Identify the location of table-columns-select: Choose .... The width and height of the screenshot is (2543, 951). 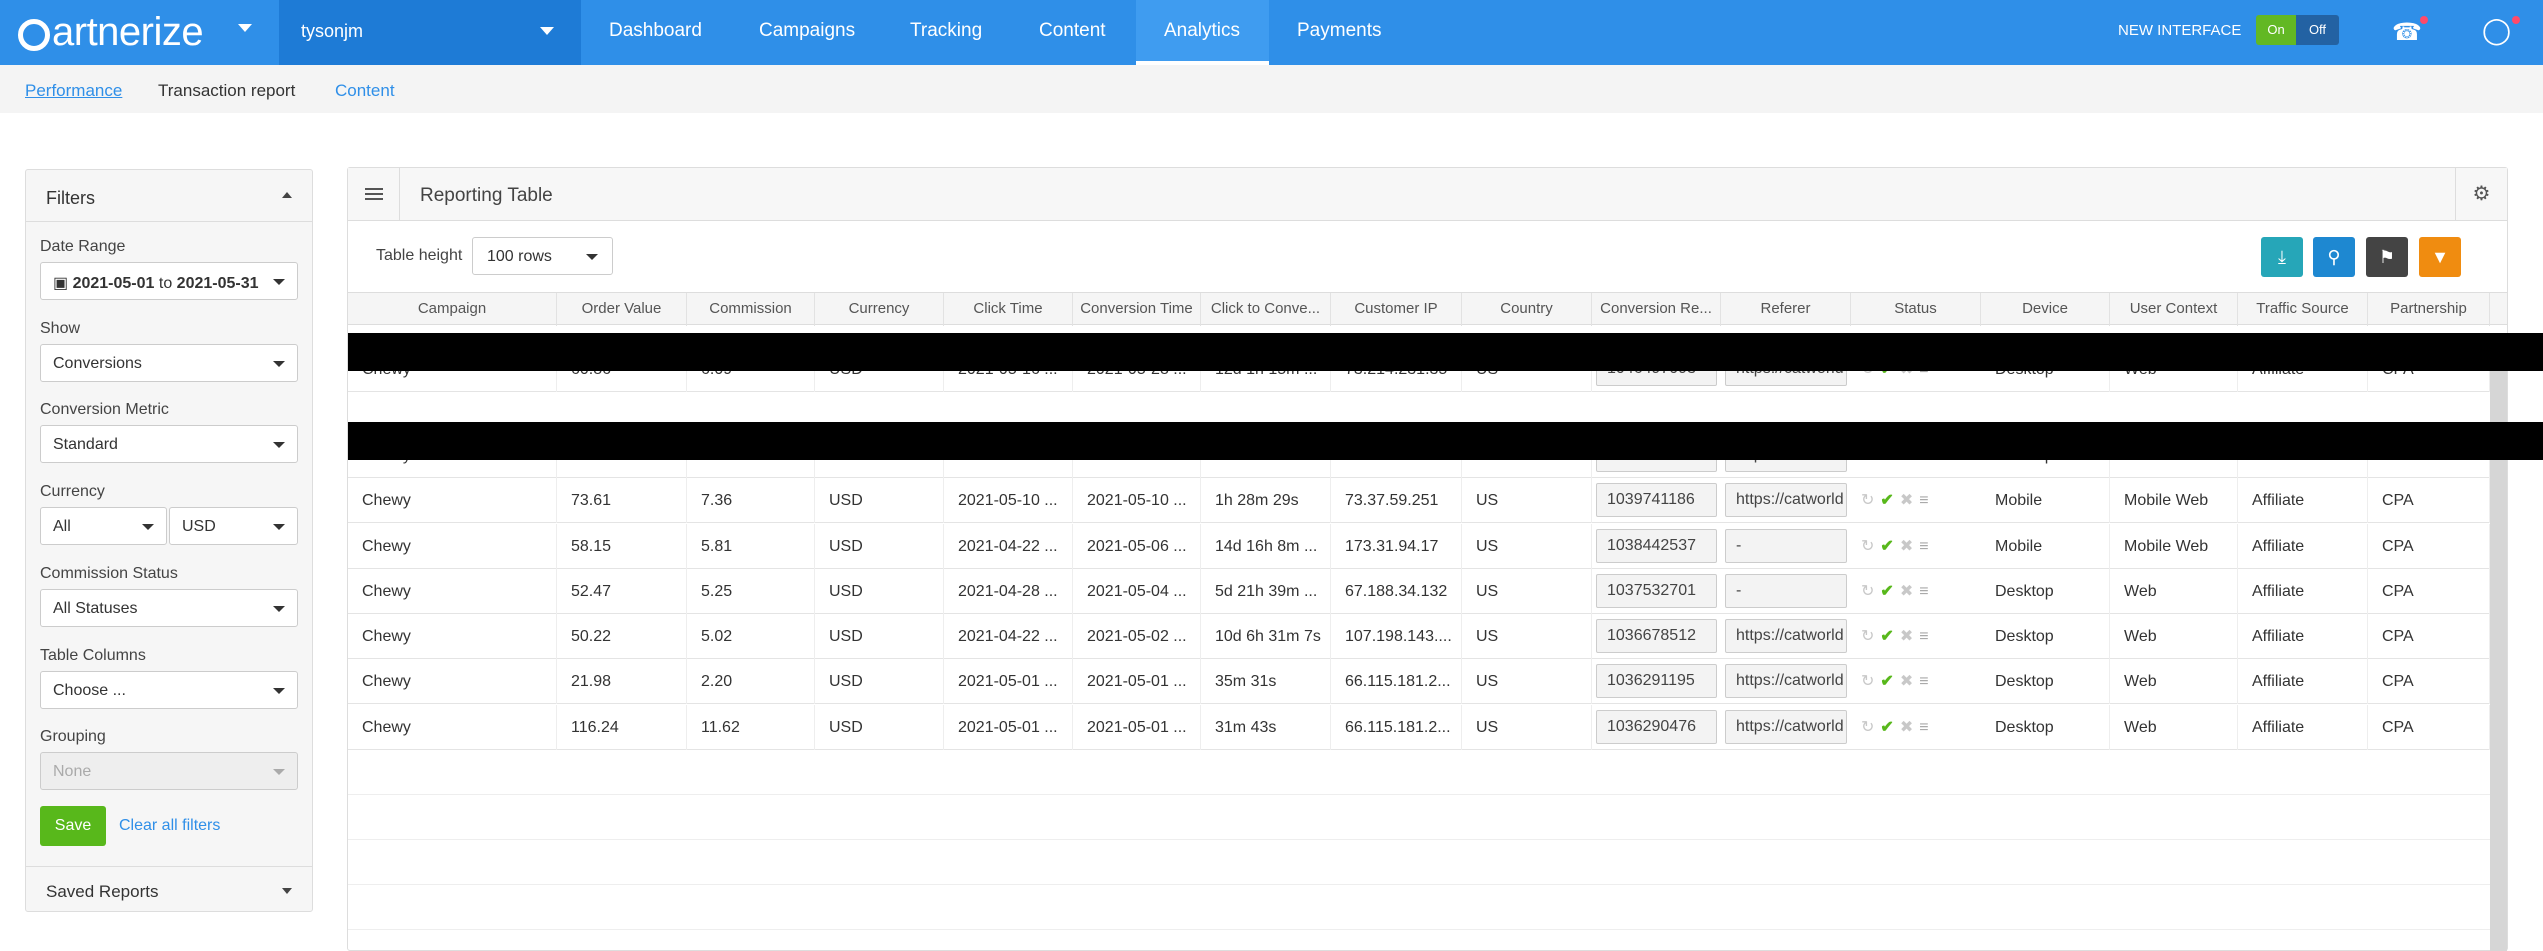
(169, 690).